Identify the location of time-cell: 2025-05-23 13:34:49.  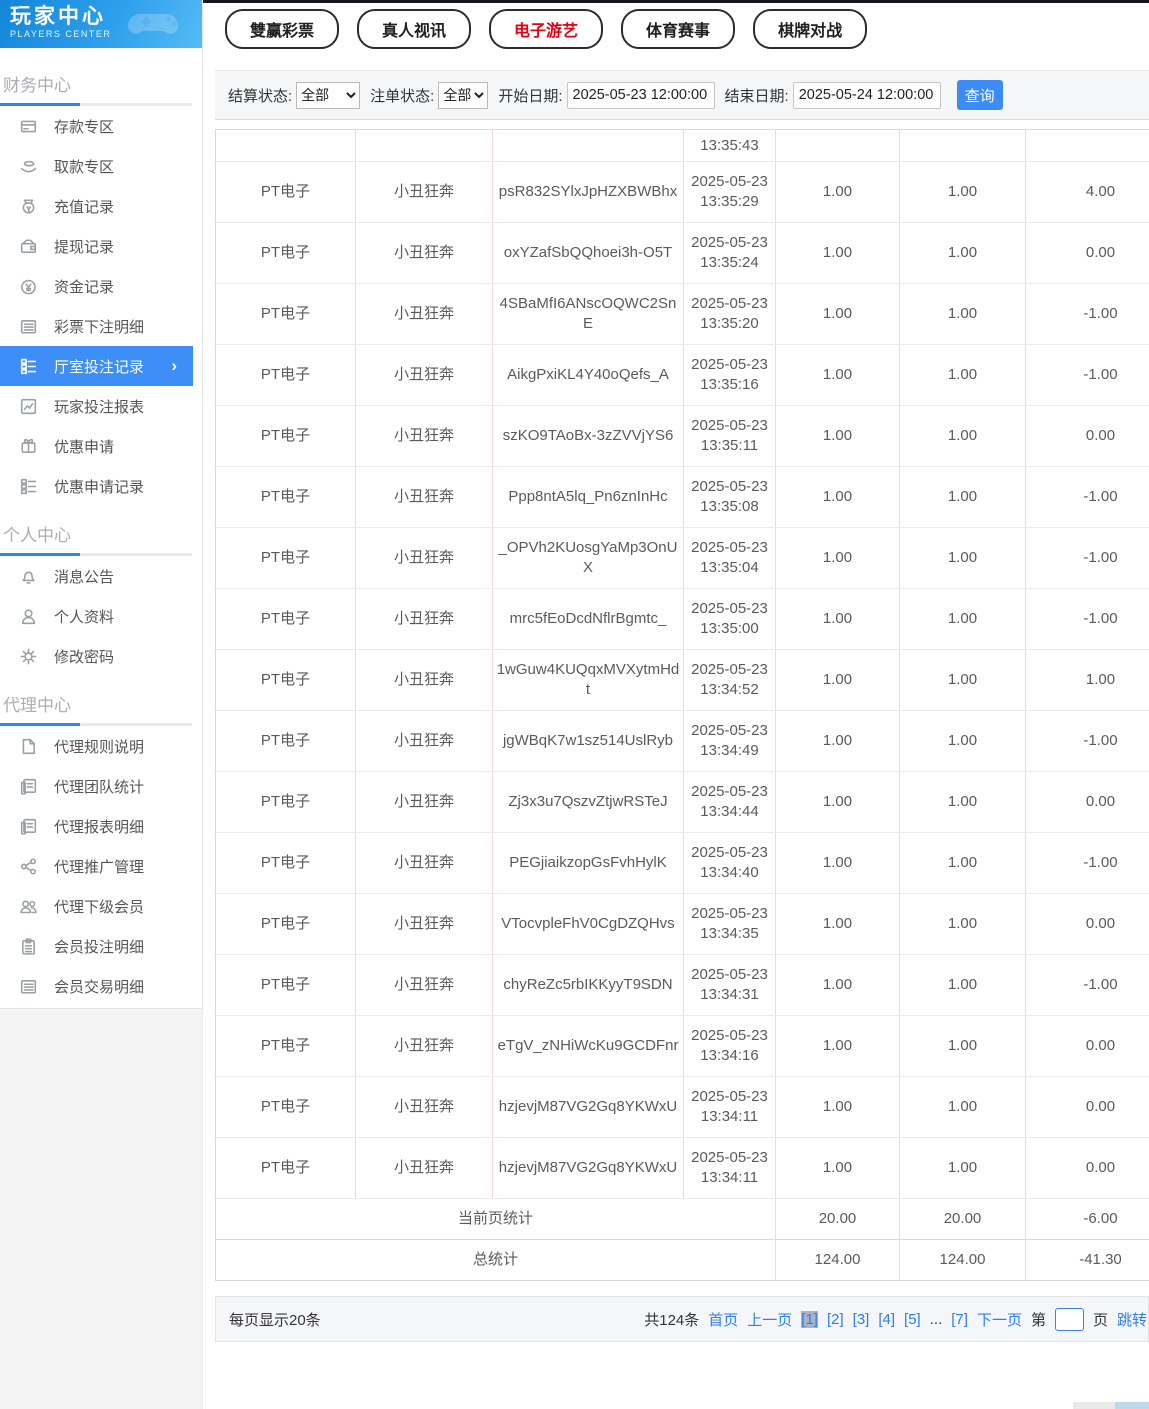
(729, 741).